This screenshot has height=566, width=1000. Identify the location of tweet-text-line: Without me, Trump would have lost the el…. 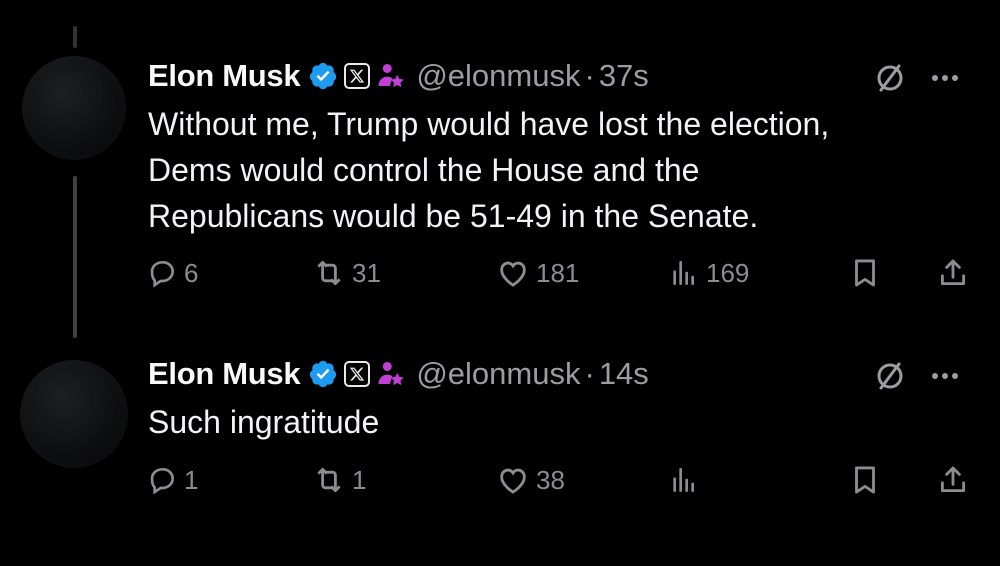
(489, 124).